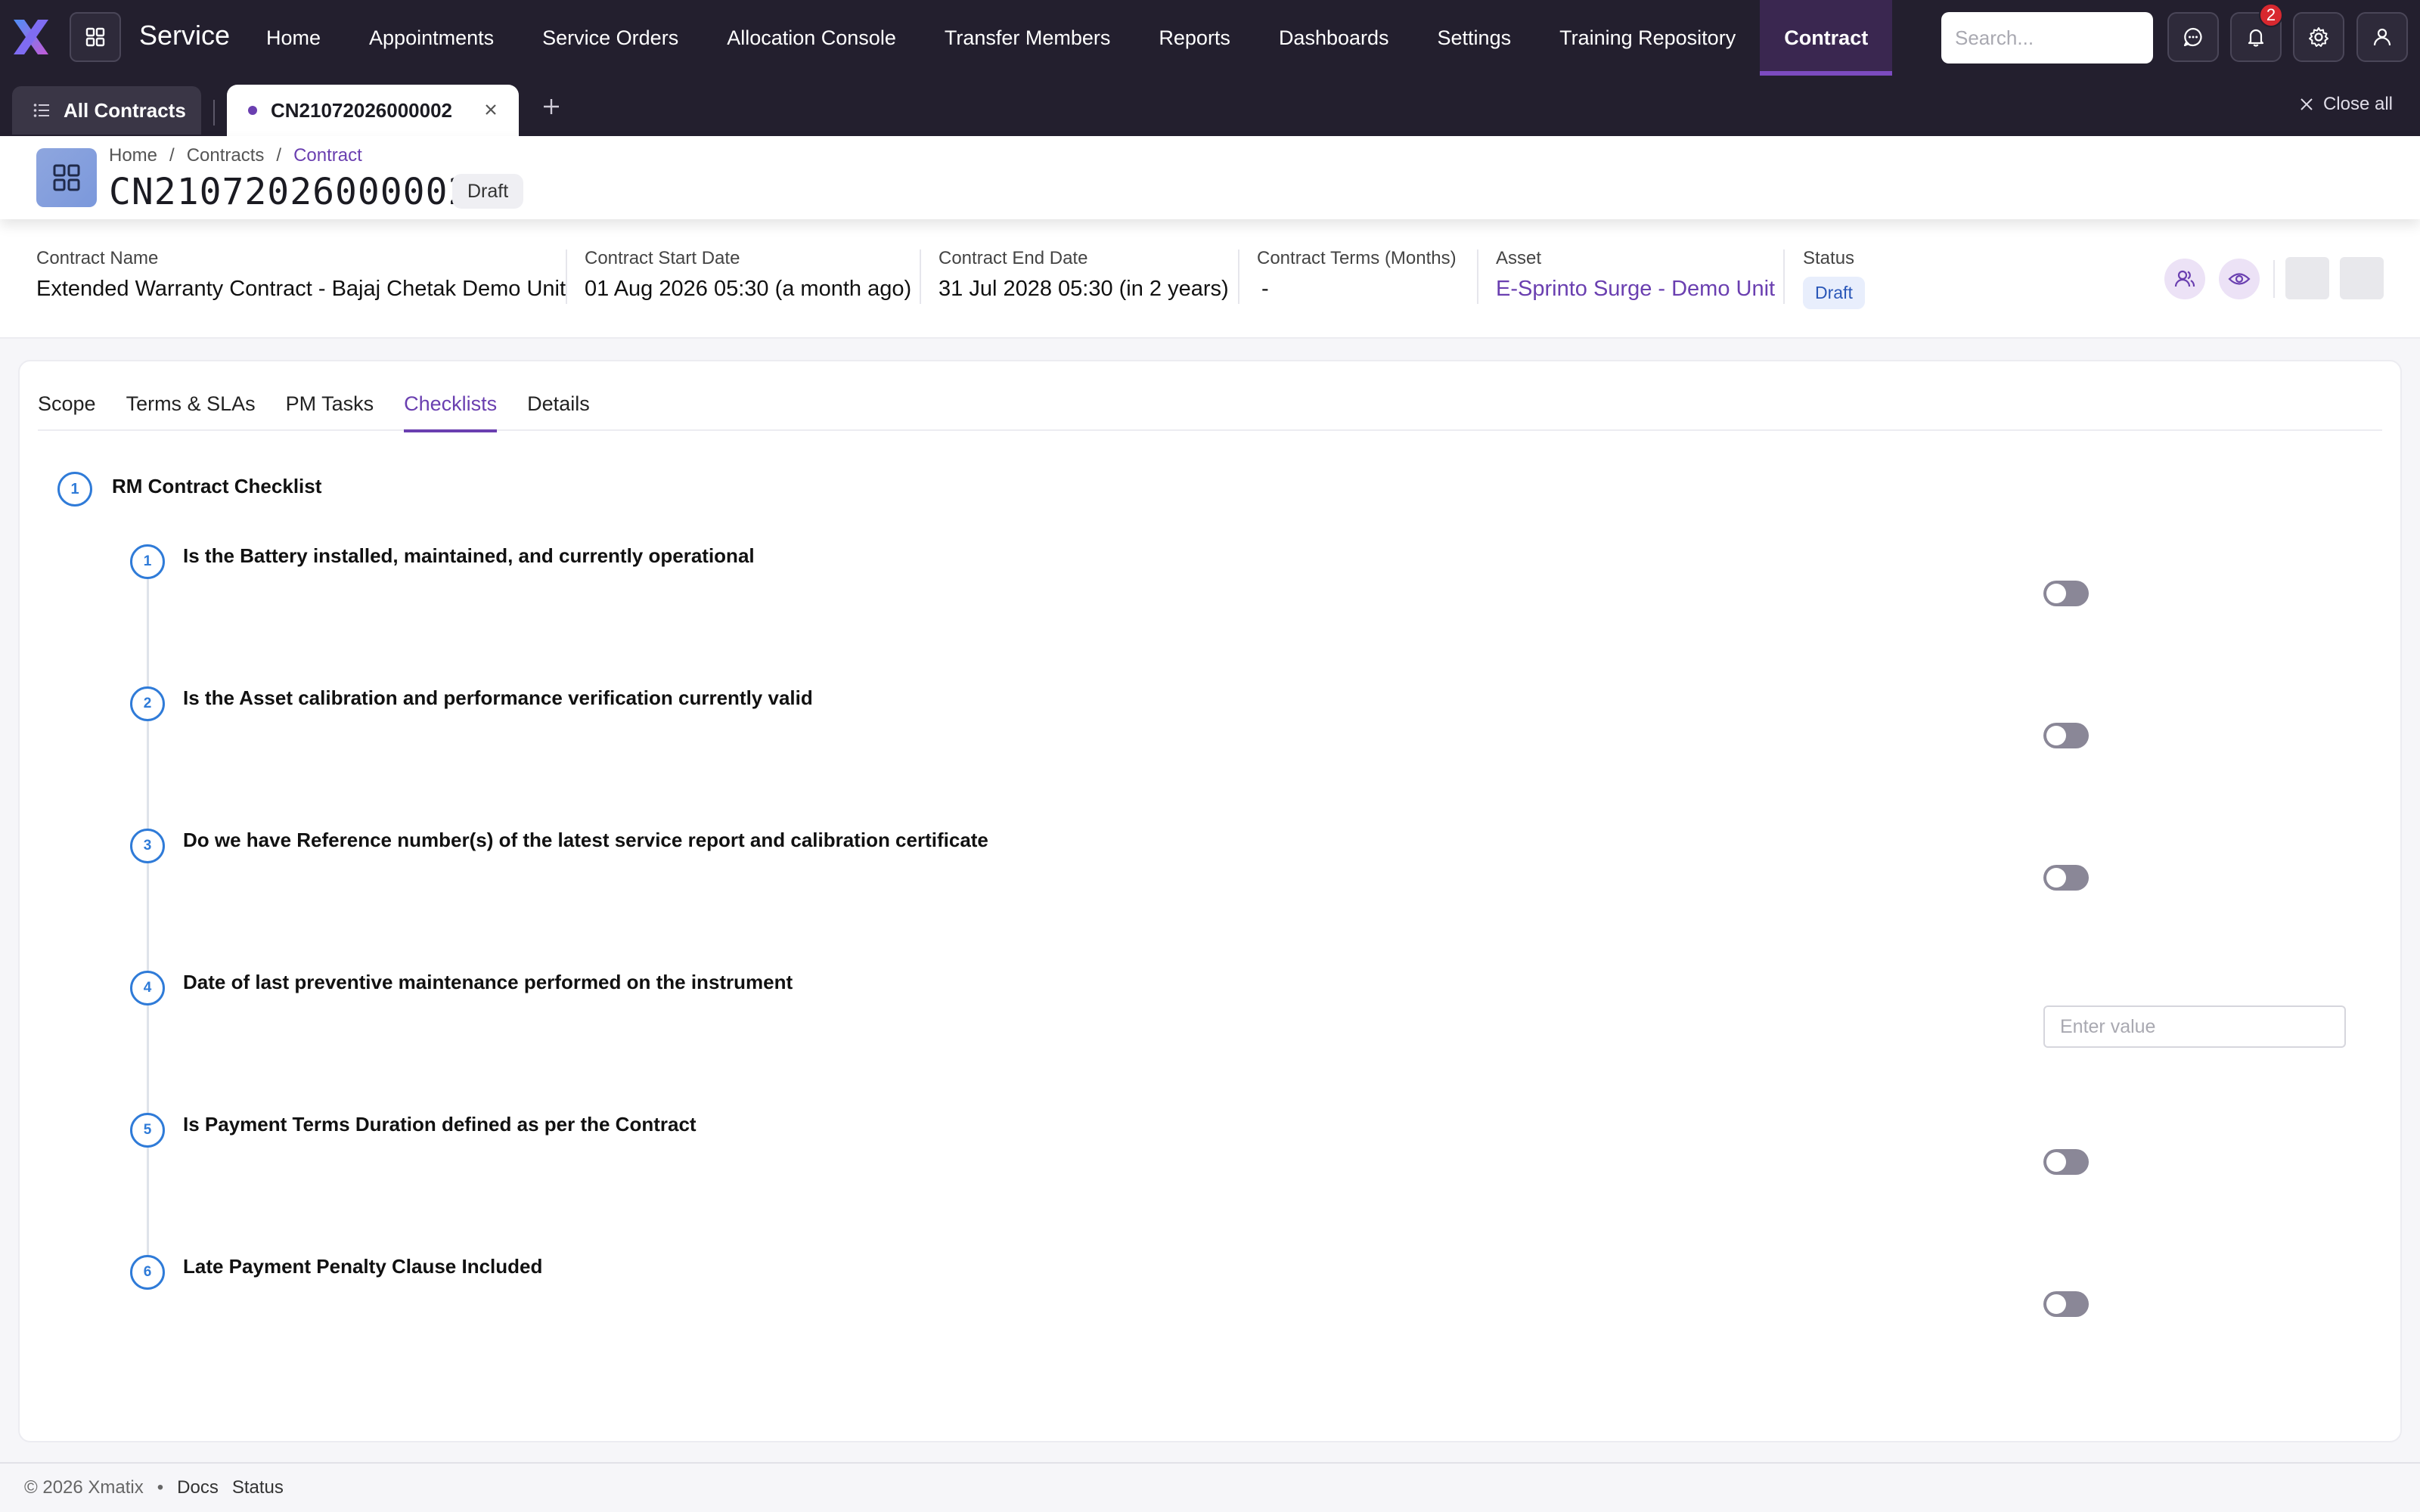  What do you see at coordinates (2256, 38) in the screenshot?
I see `bell-icon` at bounding box center [2256, 38].